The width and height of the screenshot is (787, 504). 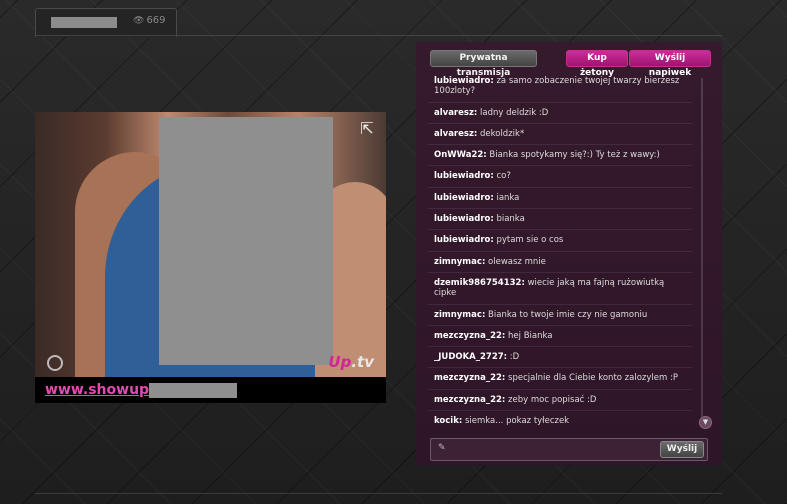 I want to click on chat-message-text: Bianka to twoje imie czy nie gamoniu, so click(x=568, y=314).